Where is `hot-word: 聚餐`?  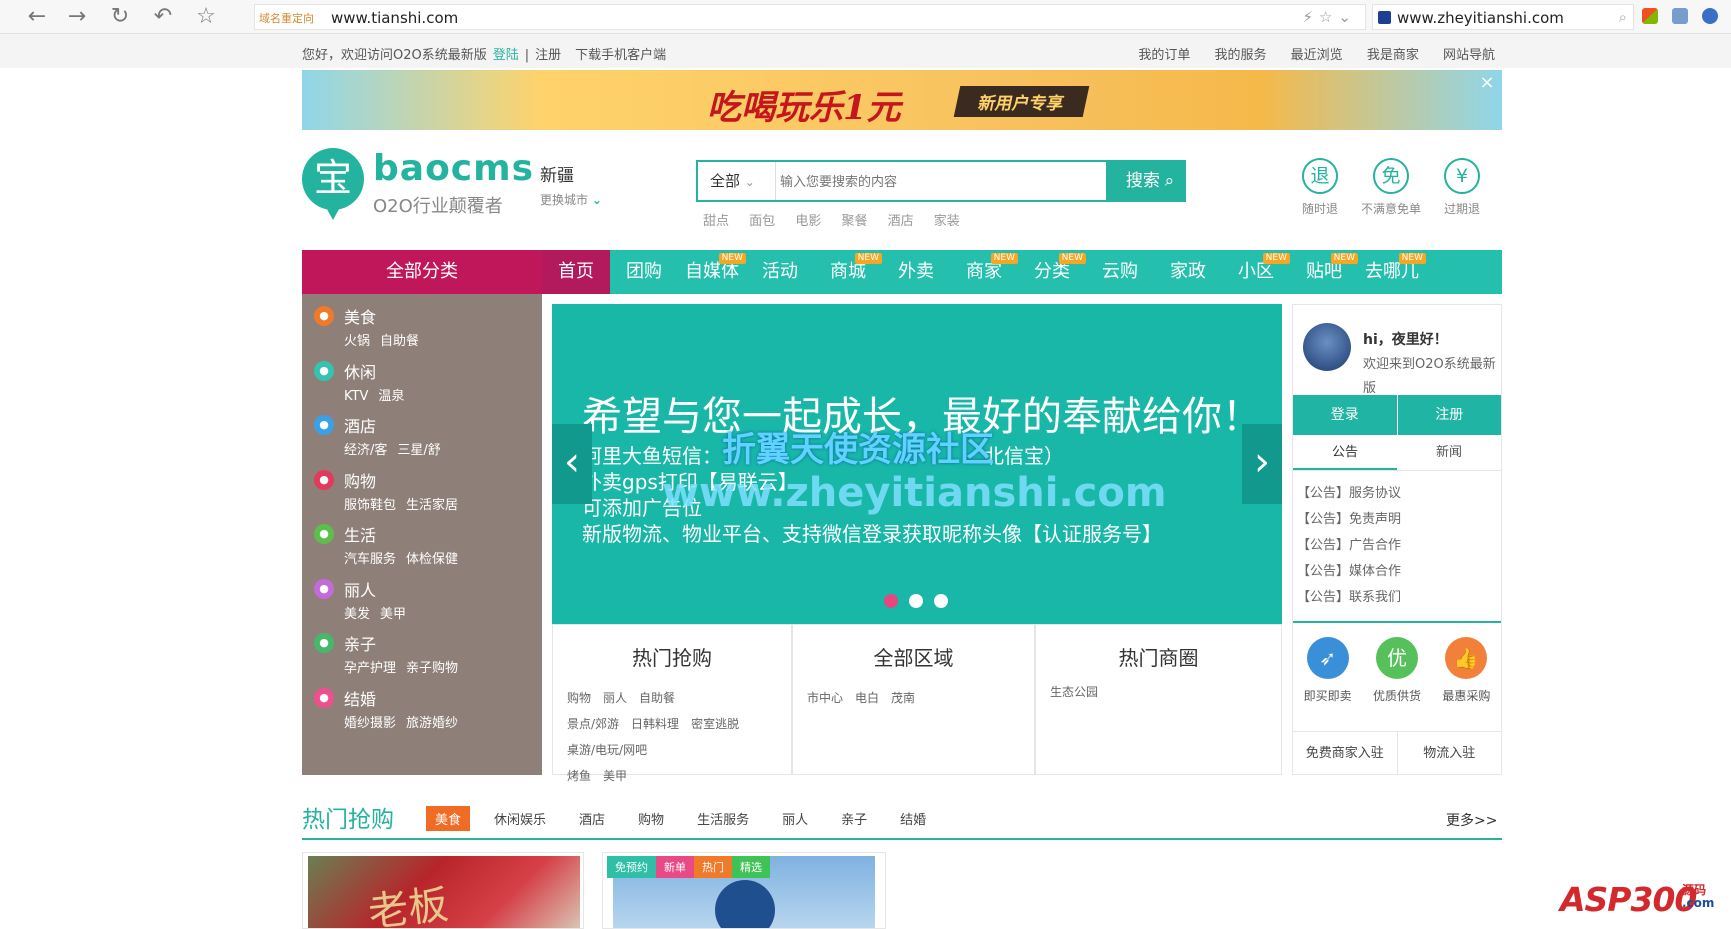 hot-word: 聚餐 is located at coordinates (854, 221).